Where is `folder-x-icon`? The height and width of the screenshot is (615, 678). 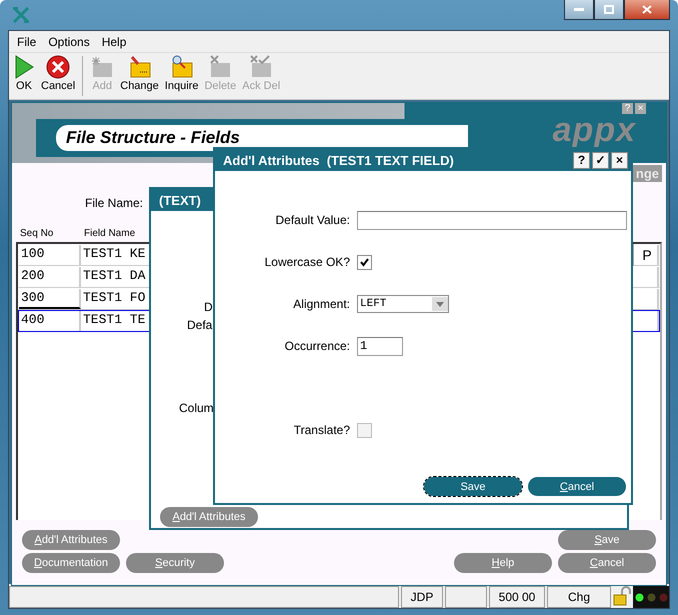
folder-x-icon is located at coordinates (220, 67).